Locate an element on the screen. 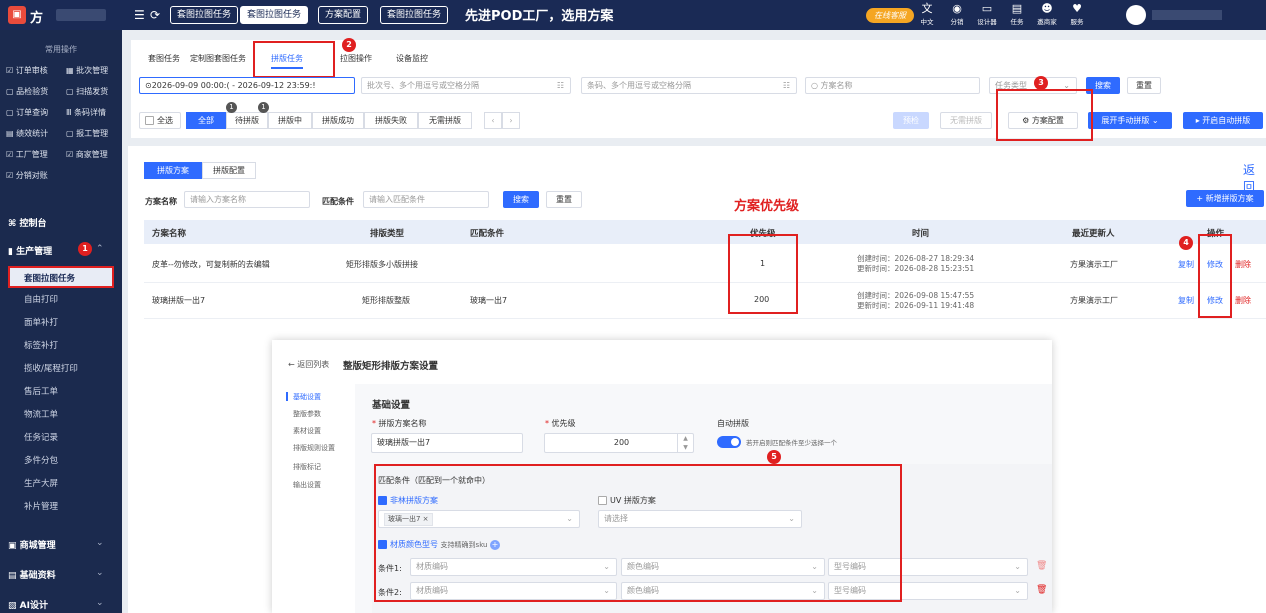  batch-input: 批次号、多个用逗号或空格分隔 ☷ is located at coordinates (466, 85).